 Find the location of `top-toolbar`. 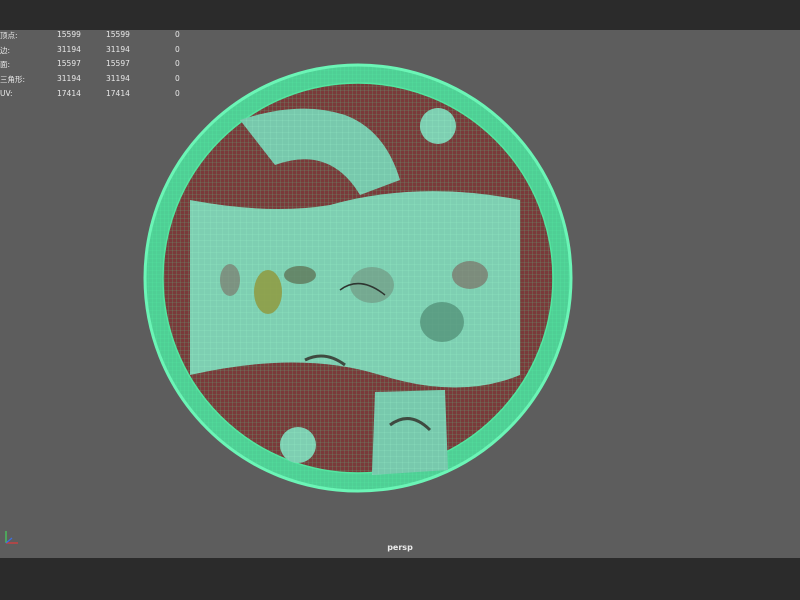

top-toolbar is located at coordinates (400, 15).